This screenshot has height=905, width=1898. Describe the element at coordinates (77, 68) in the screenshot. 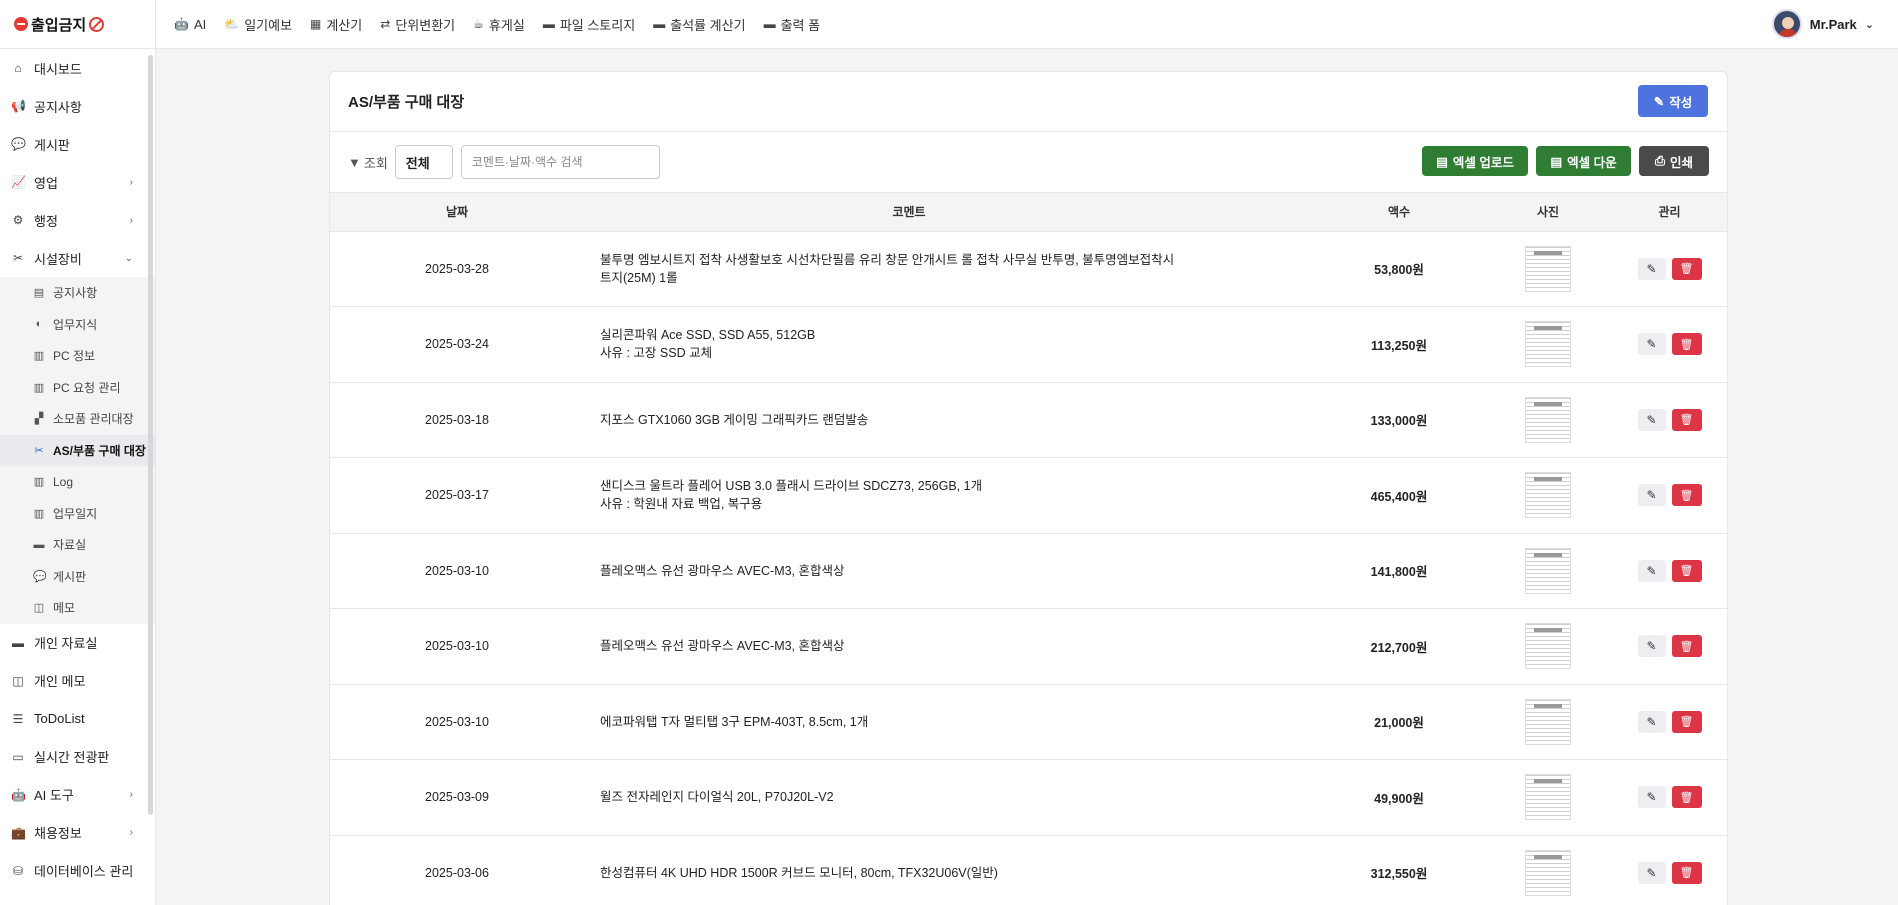

I see `sidebar-item-0: ⌂ 대시보드` at that location.